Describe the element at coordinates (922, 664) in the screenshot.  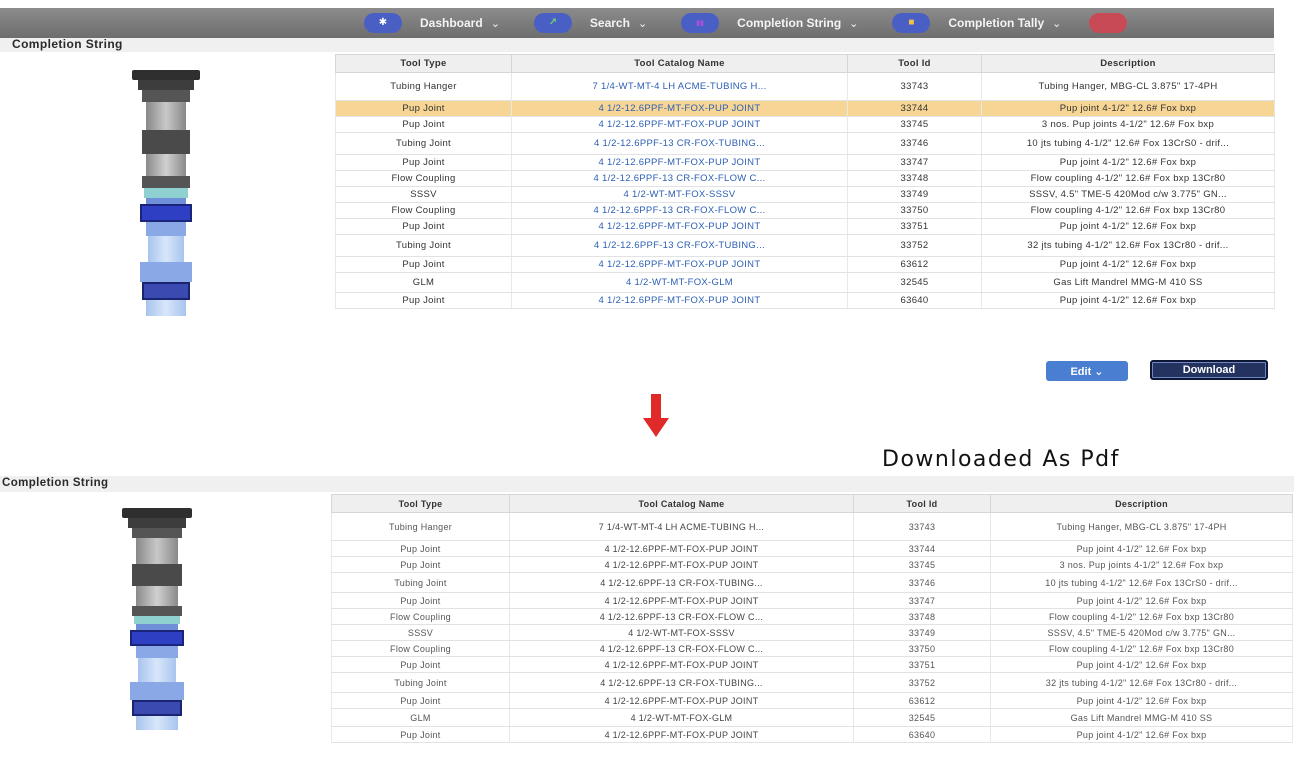
I see `cell-tool-id: 33751` at that location.